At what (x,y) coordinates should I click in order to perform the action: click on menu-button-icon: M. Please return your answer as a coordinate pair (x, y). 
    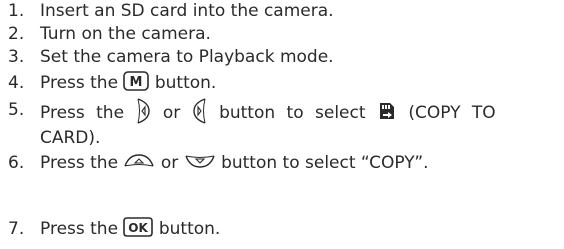
    Looking at the image, I should click on (136, 81).